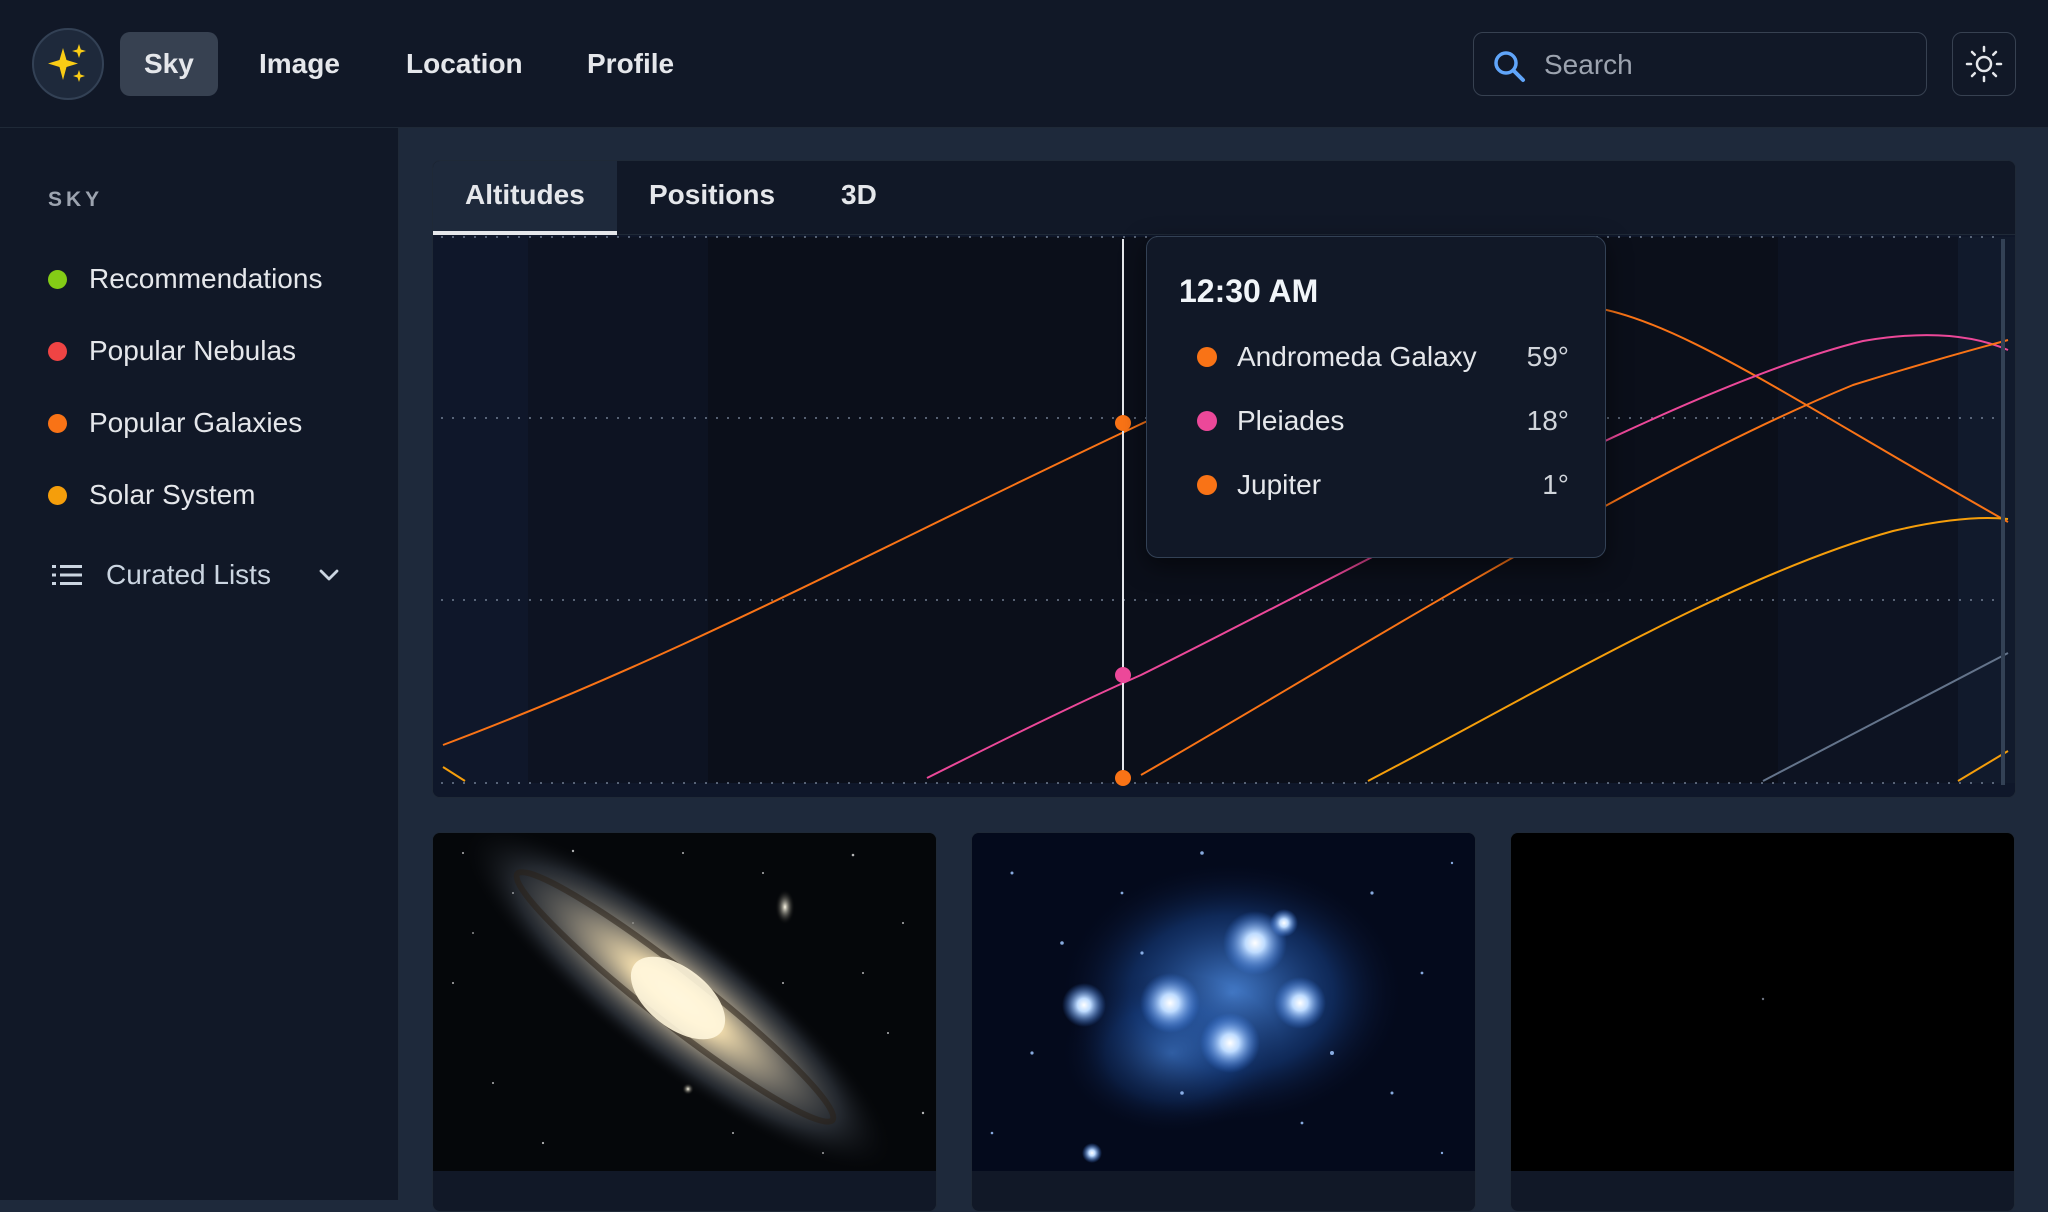  I want to click on sidebar-item-label: Solar System, so click(172, 494).